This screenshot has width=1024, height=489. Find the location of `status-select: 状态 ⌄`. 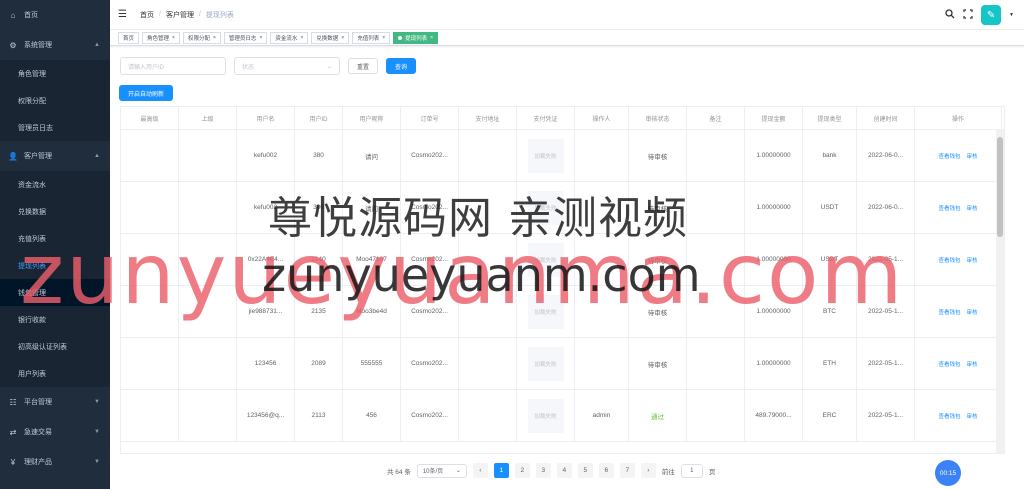

status-select: 状态 ⌄ is located at coordinates (287, 66).